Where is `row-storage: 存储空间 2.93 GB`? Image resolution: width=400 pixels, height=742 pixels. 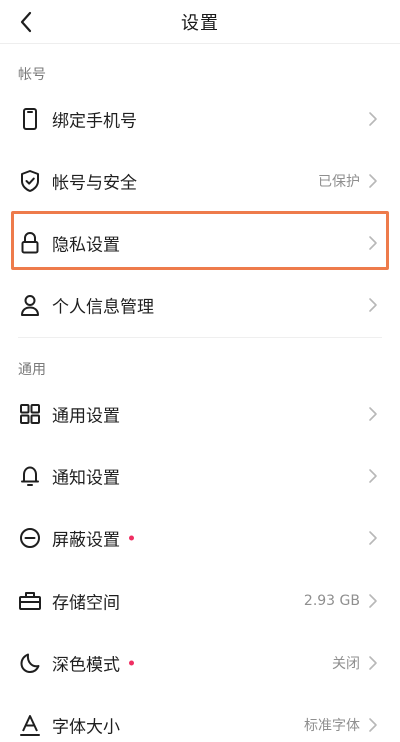
row-storage: 存储空间 2.93 GB is located at coordinates (200, 601).